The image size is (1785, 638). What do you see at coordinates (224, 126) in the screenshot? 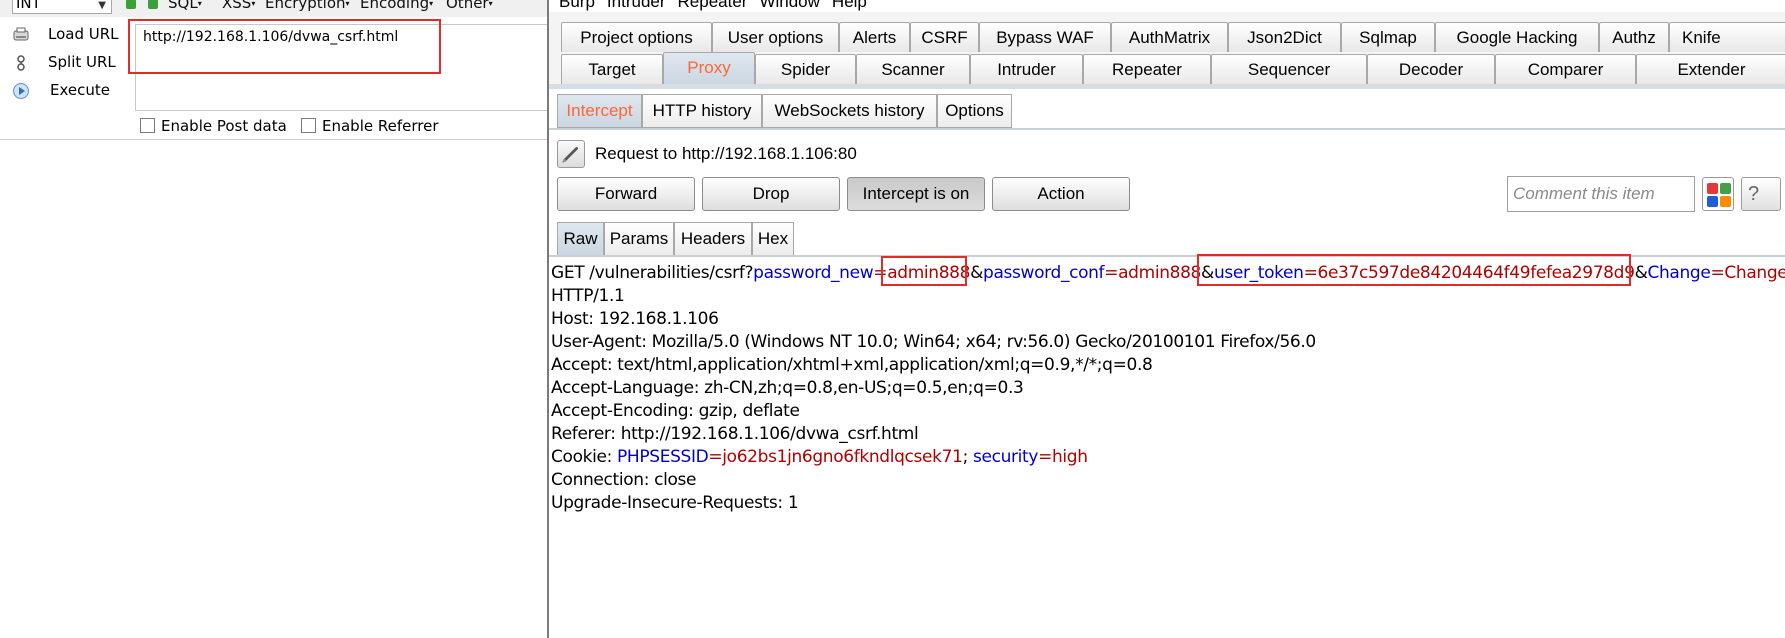
I see `enable-post-label: Enable Post data` at bounding box center [224, 126].